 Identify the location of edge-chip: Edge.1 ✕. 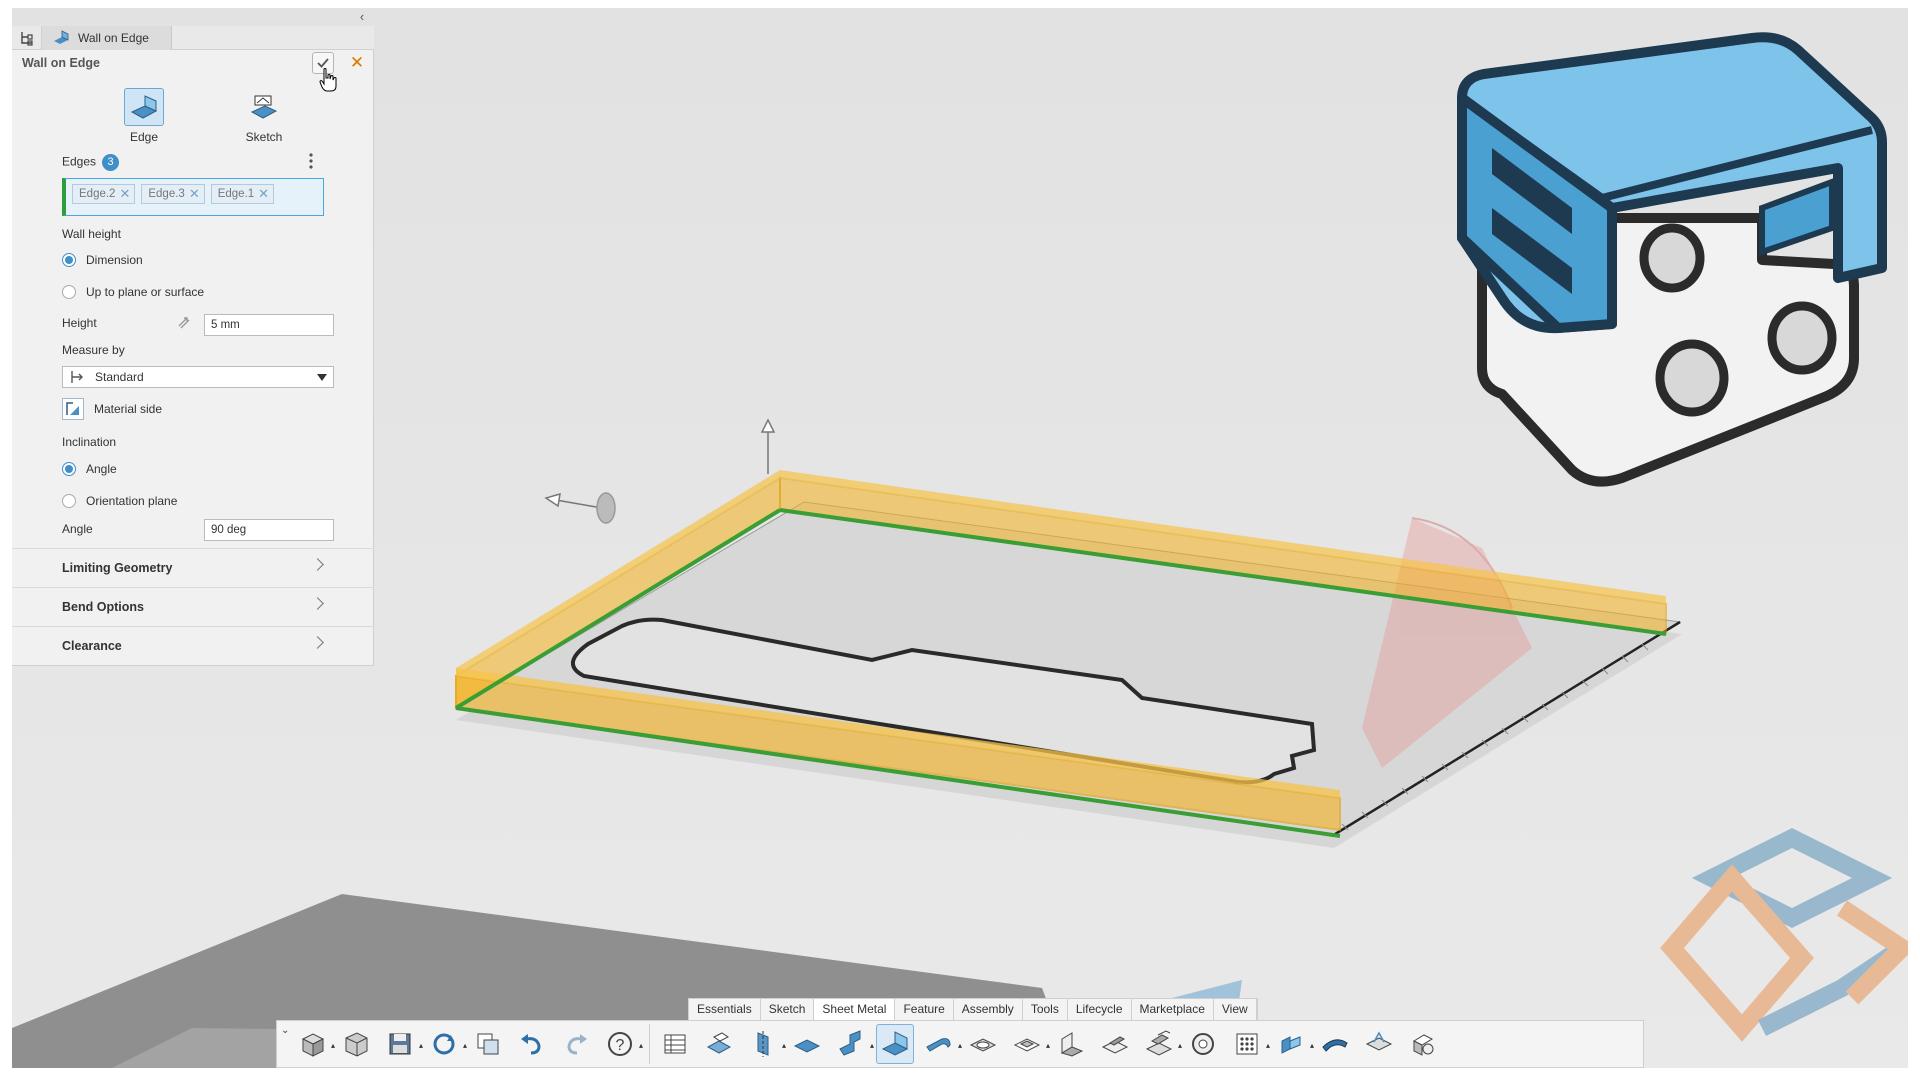
(242, 194).